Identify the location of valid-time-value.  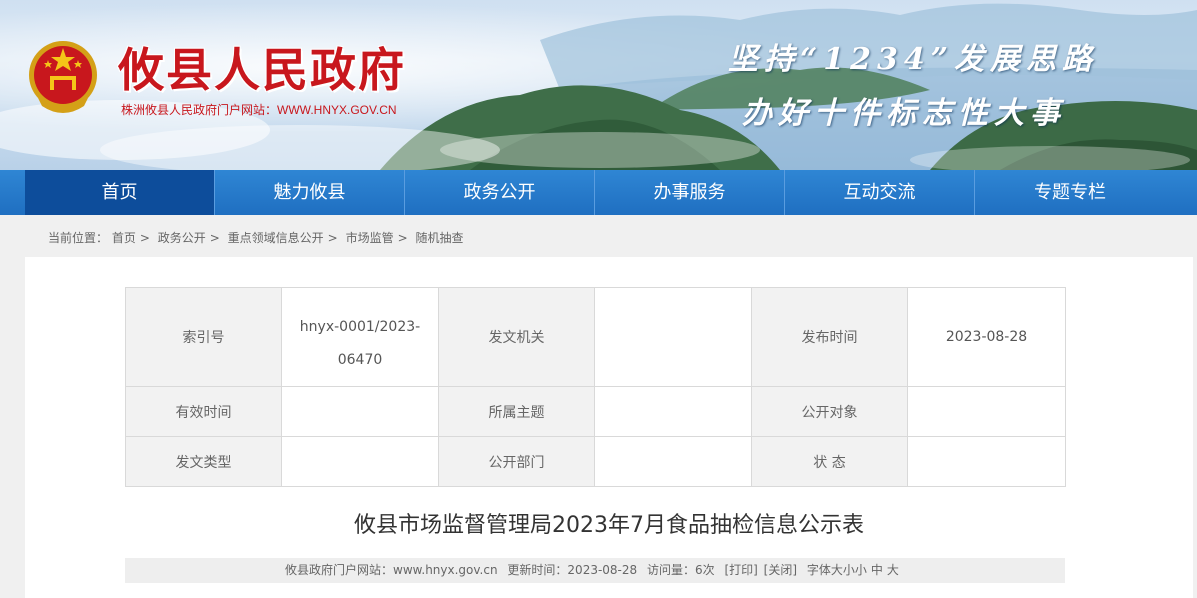
(360, 411).